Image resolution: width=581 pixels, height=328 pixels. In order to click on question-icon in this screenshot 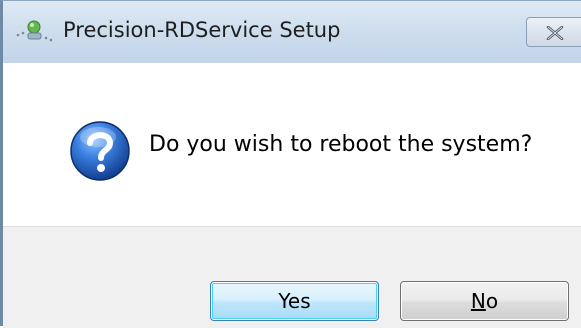, I will do `click(100, 151)`.